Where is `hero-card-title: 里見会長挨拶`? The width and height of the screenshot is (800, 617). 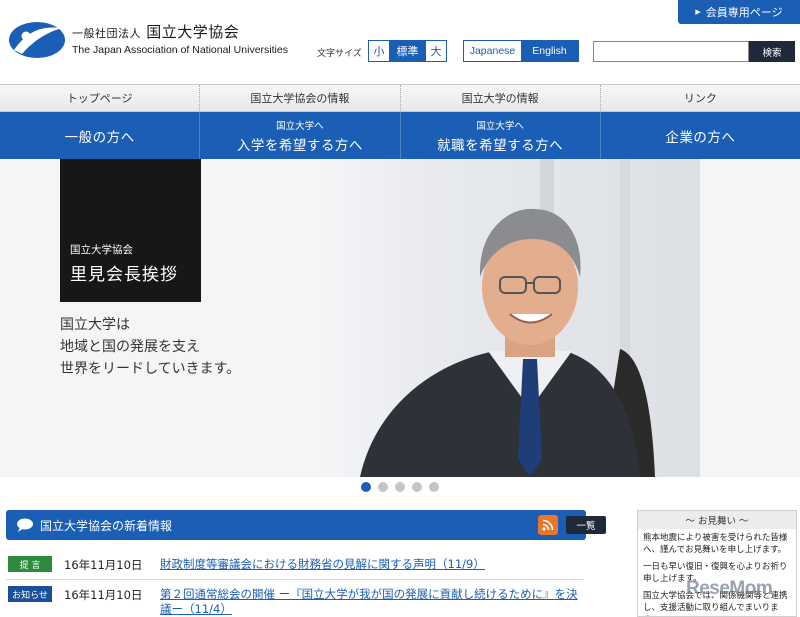
hero-card-title: 里見会長挨拶 is located at coordinates (124, 275).